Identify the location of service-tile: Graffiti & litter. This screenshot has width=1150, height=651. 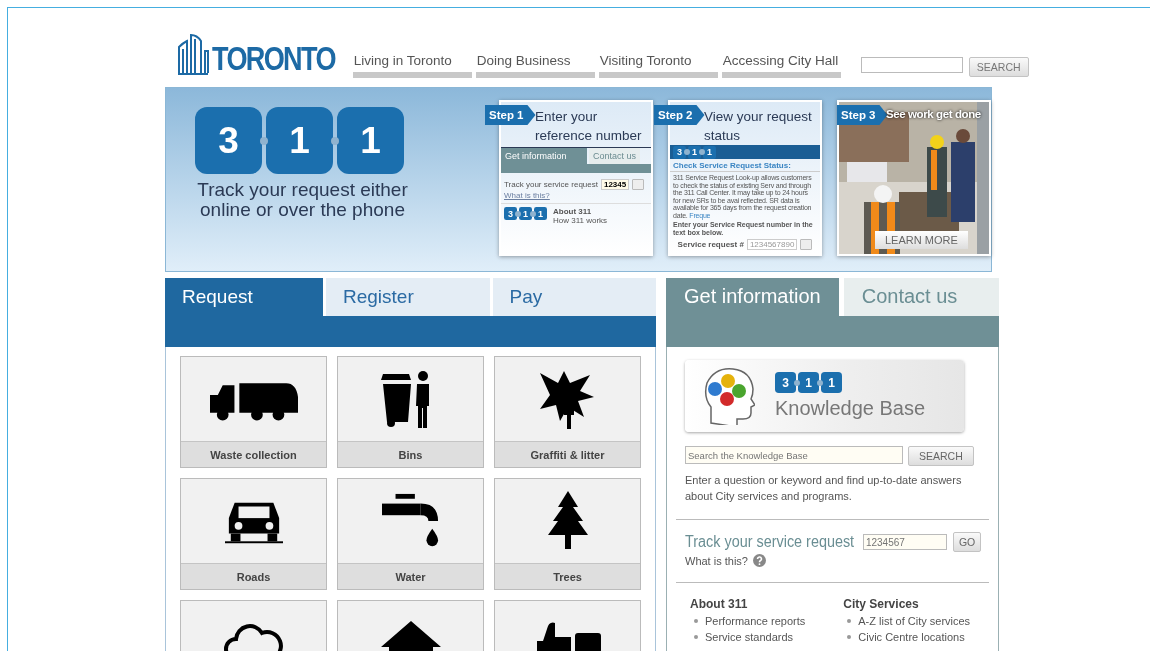
(567, 412).